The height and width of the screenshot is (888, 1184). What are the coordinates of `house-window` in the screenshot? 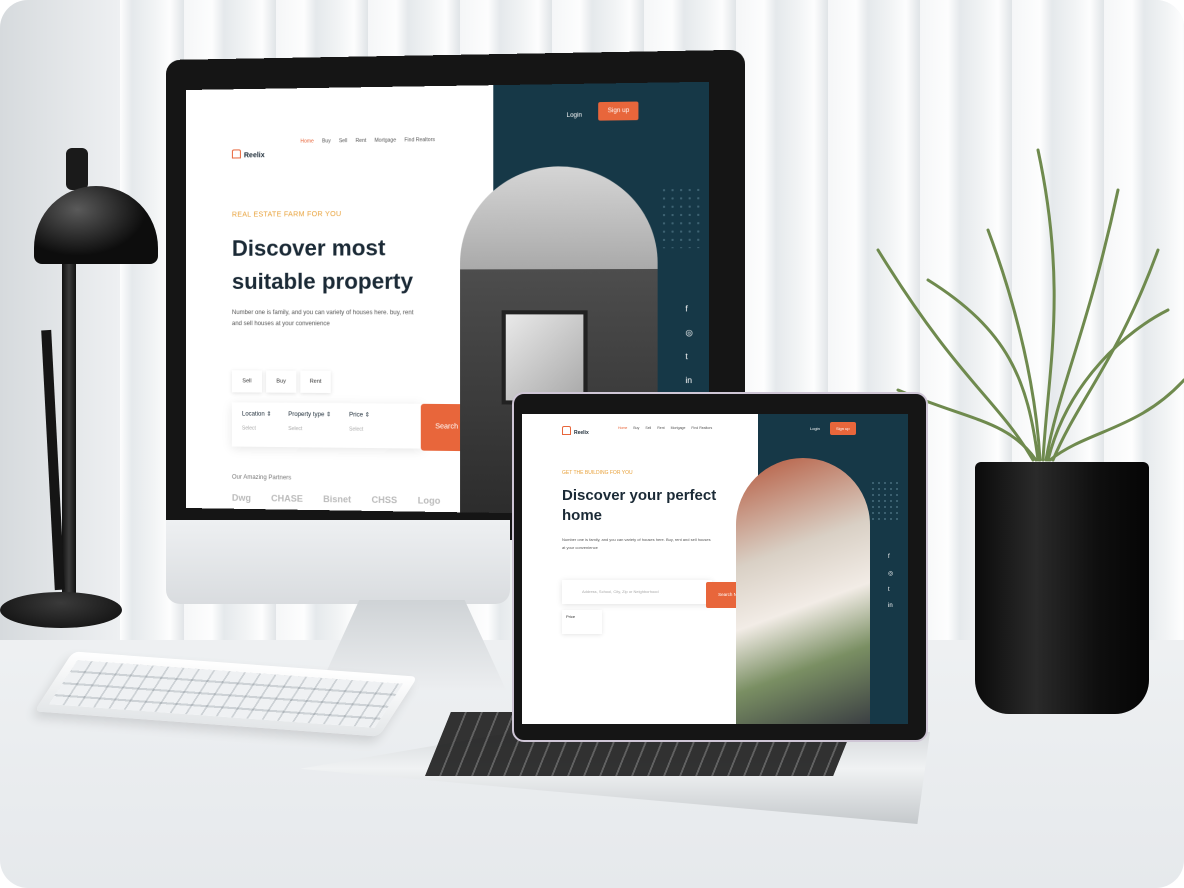 It's located at (545, 357).